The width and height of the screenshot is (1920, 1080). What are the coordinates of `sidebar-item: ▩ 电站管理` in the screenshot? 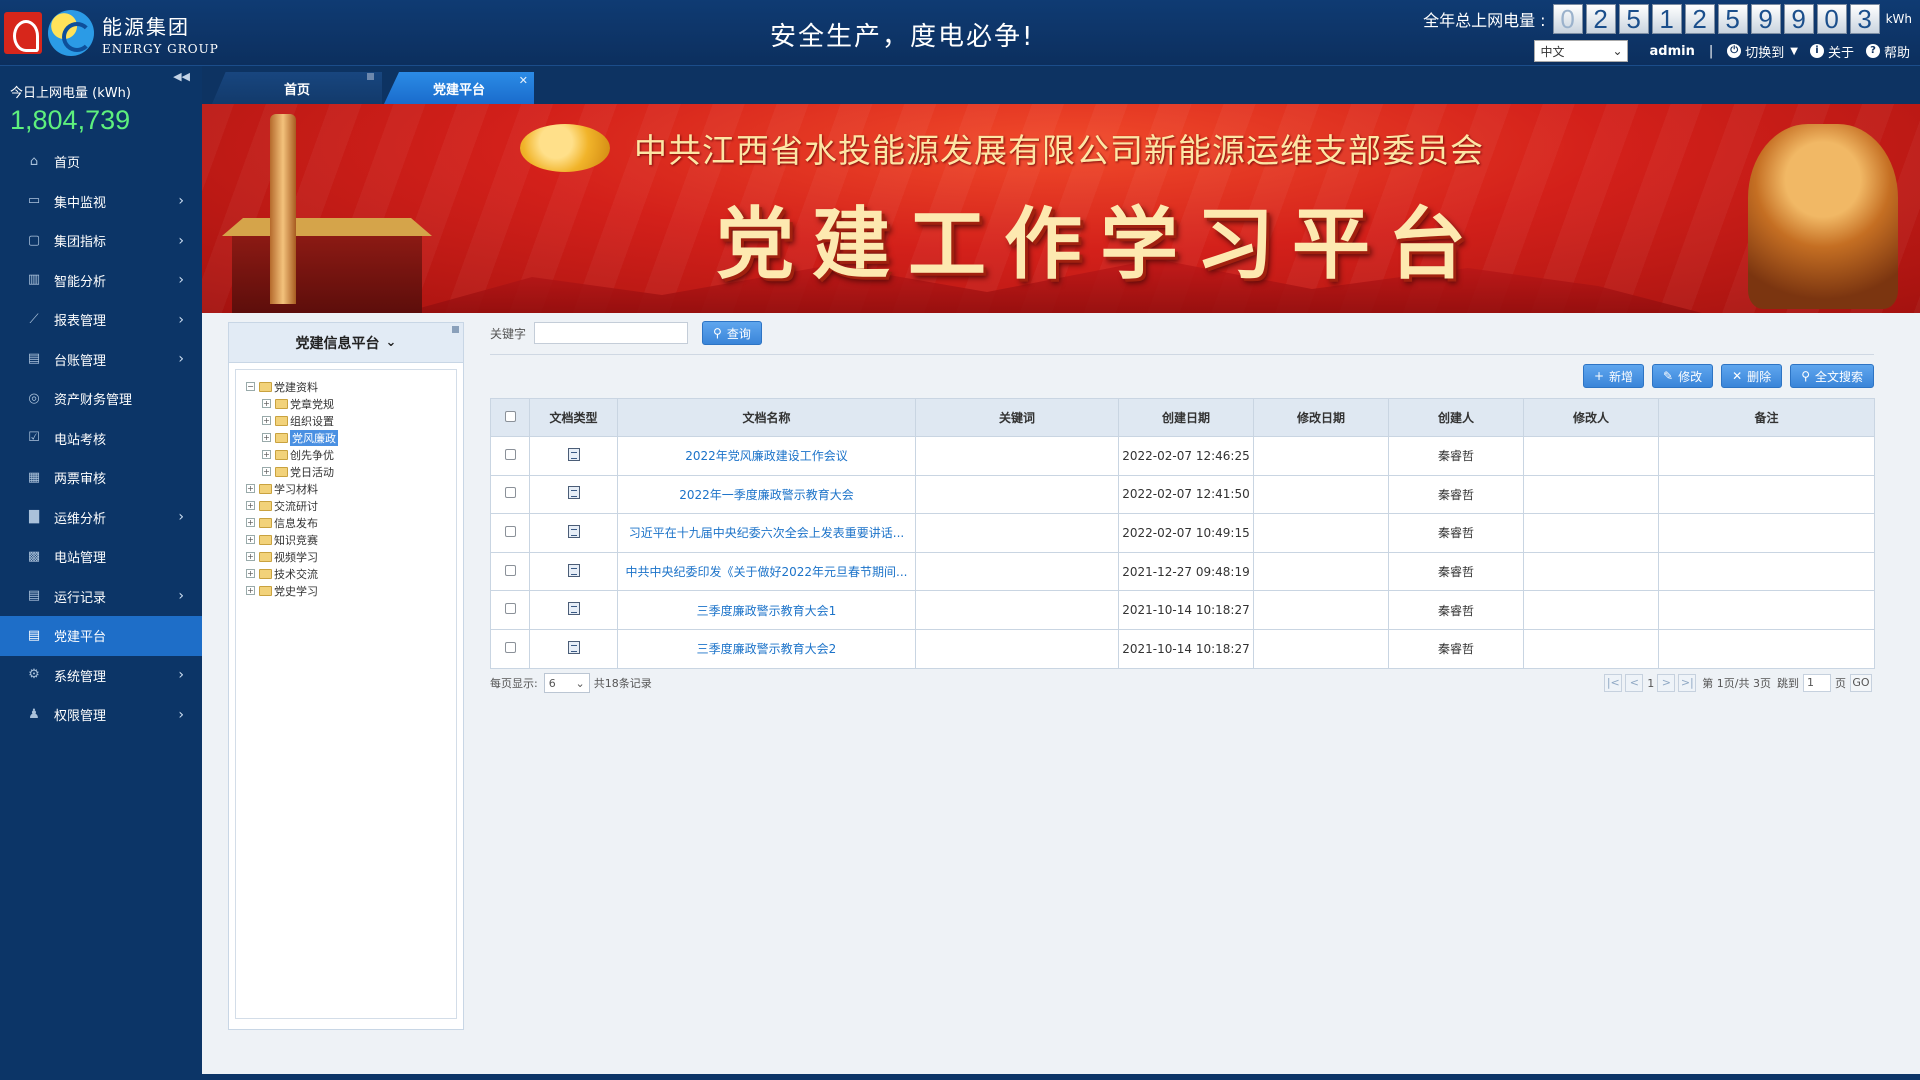 It's located at (101, 557).